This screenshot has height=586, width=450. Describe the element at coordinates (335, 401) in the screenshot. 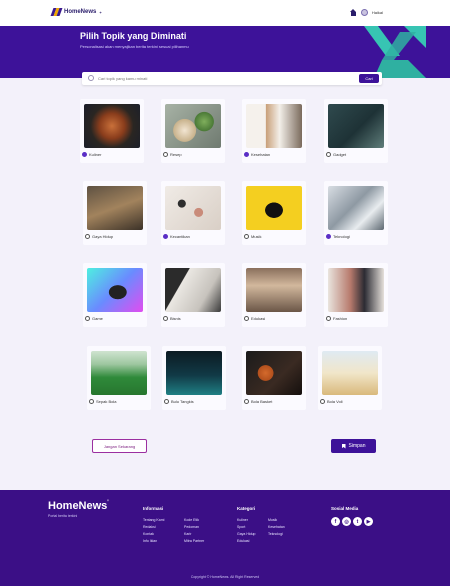

I see `topic-label: Bola Voli` at that location.